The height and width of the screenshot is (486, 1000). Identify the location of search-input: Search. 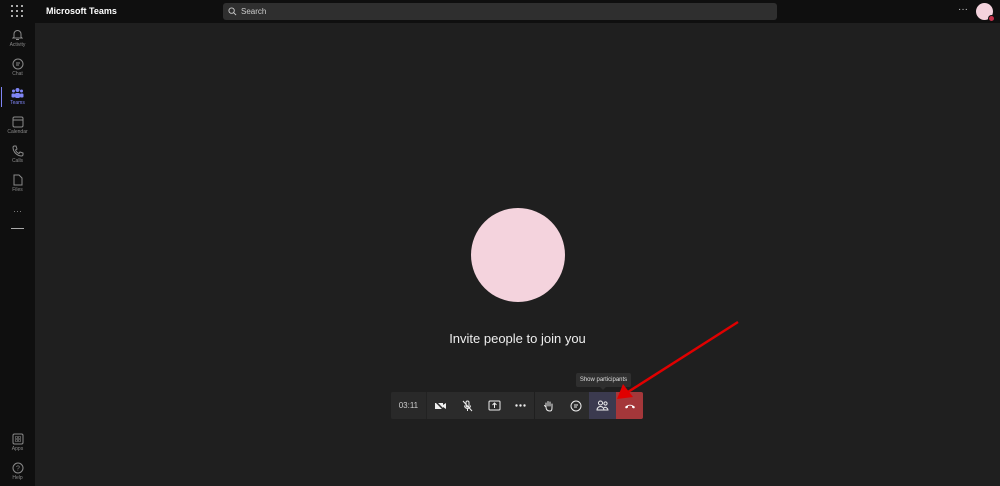
(500, 11).